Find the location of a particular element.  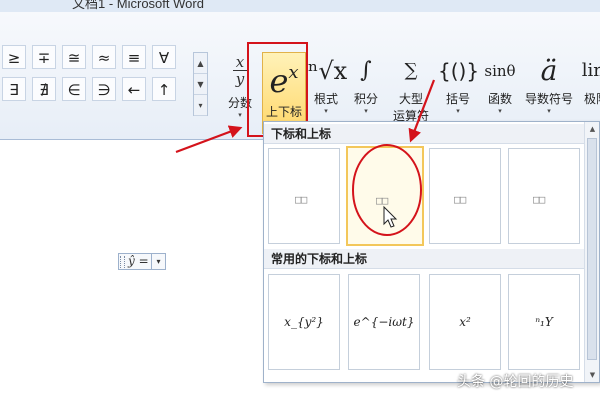

symbol-not-exists: ∄ is located at coordinates (44, 89).